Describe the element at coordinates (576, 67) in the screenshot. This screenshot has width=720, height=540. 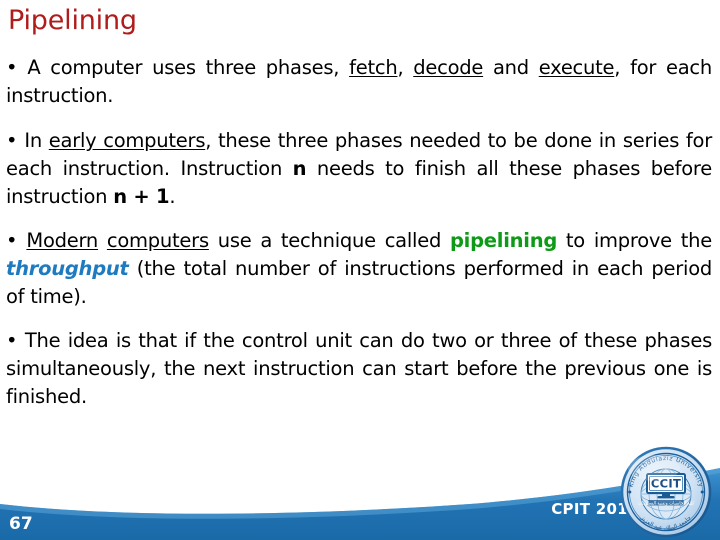
I see `bullet-1-term-execute: execute` at that location.